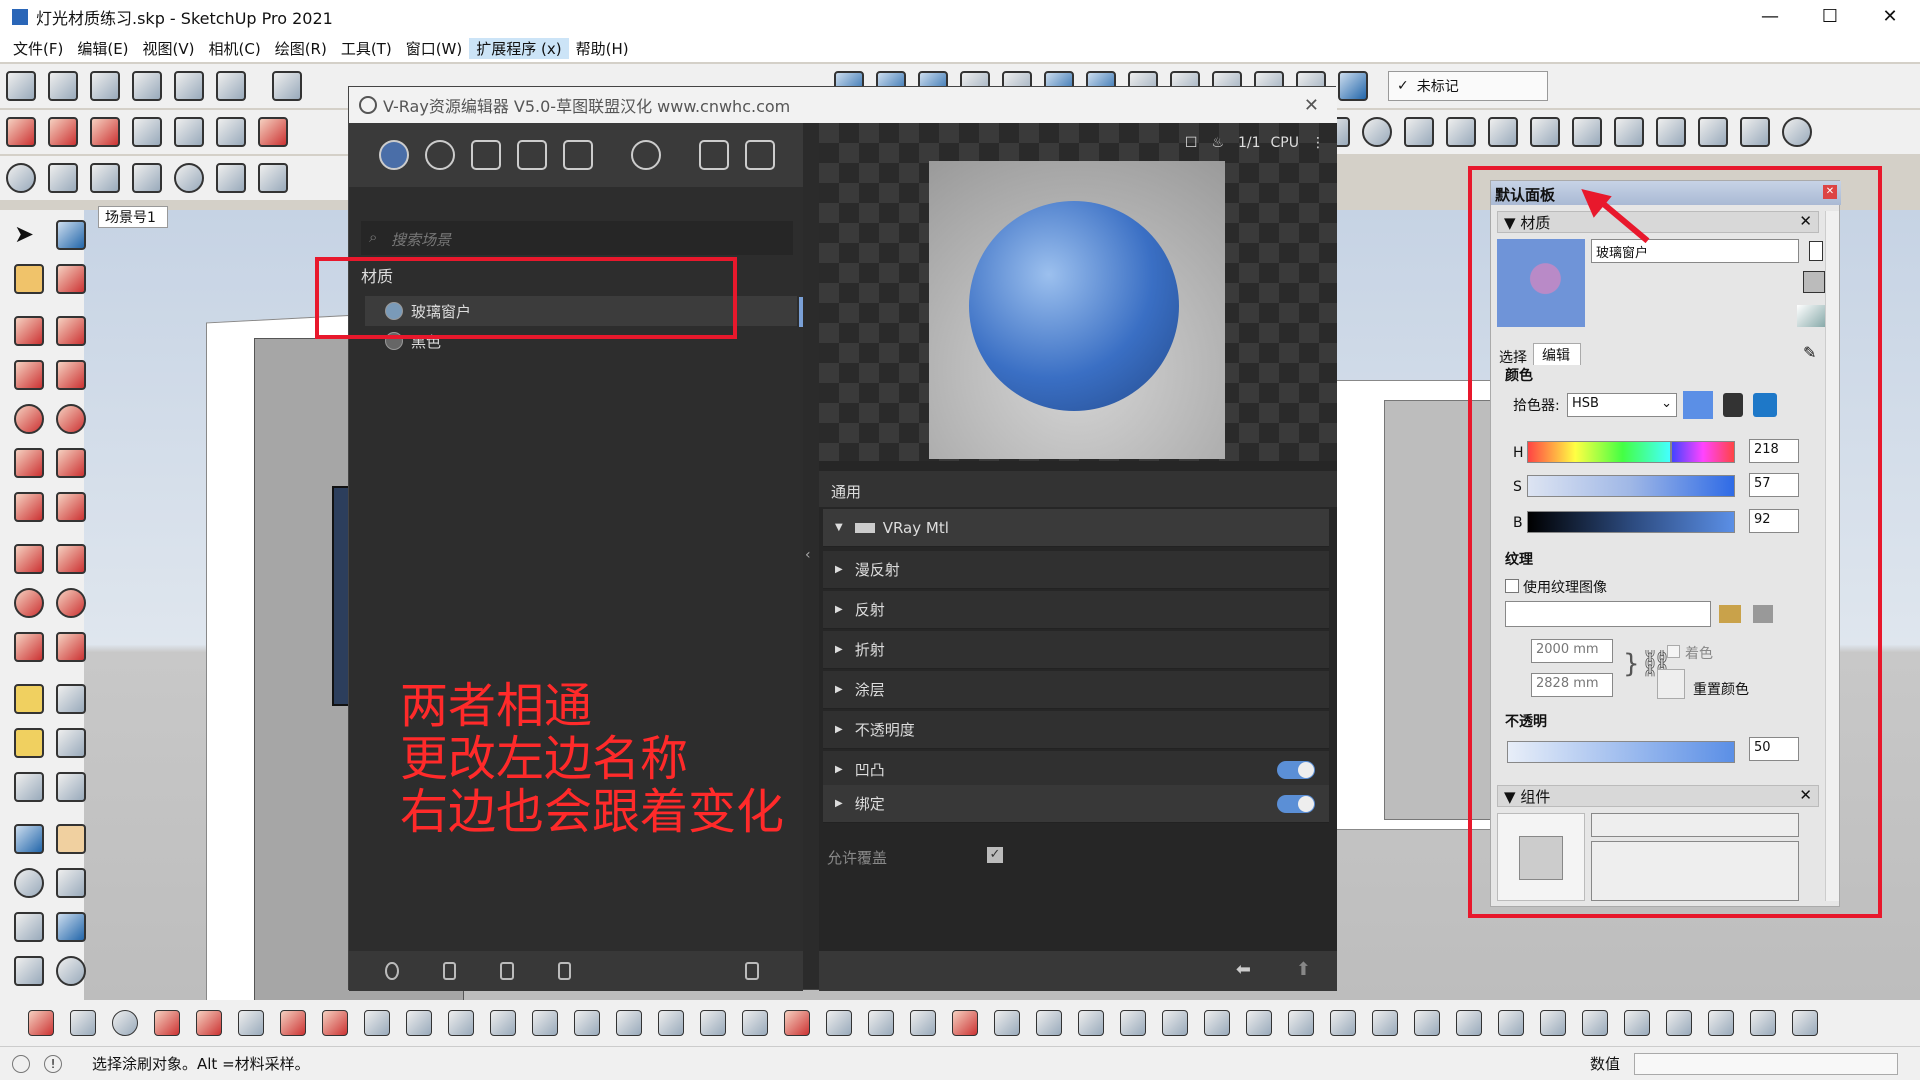  What do you see at coordinates (1353, 86) in the screenshot?
I see `tags-icon` at bounding box center [1353, 86].